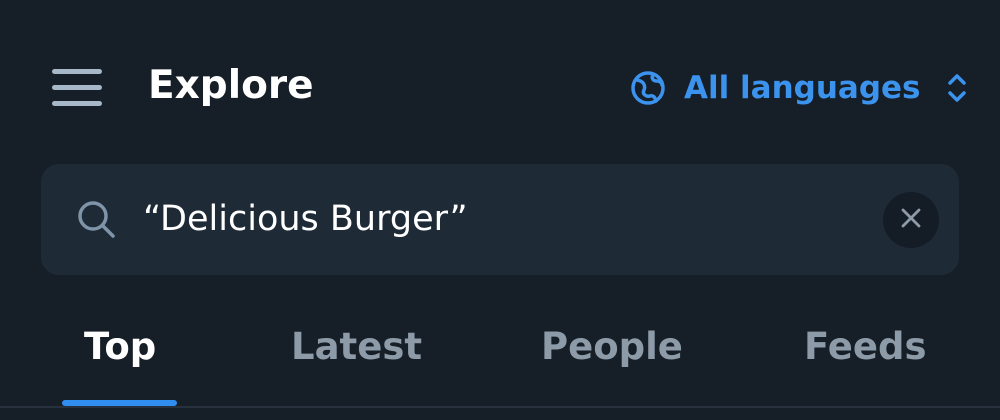 Image resolution: width=1000 pixels, height=420 pixels. I want to click on globe-icon, so click(648, 88).